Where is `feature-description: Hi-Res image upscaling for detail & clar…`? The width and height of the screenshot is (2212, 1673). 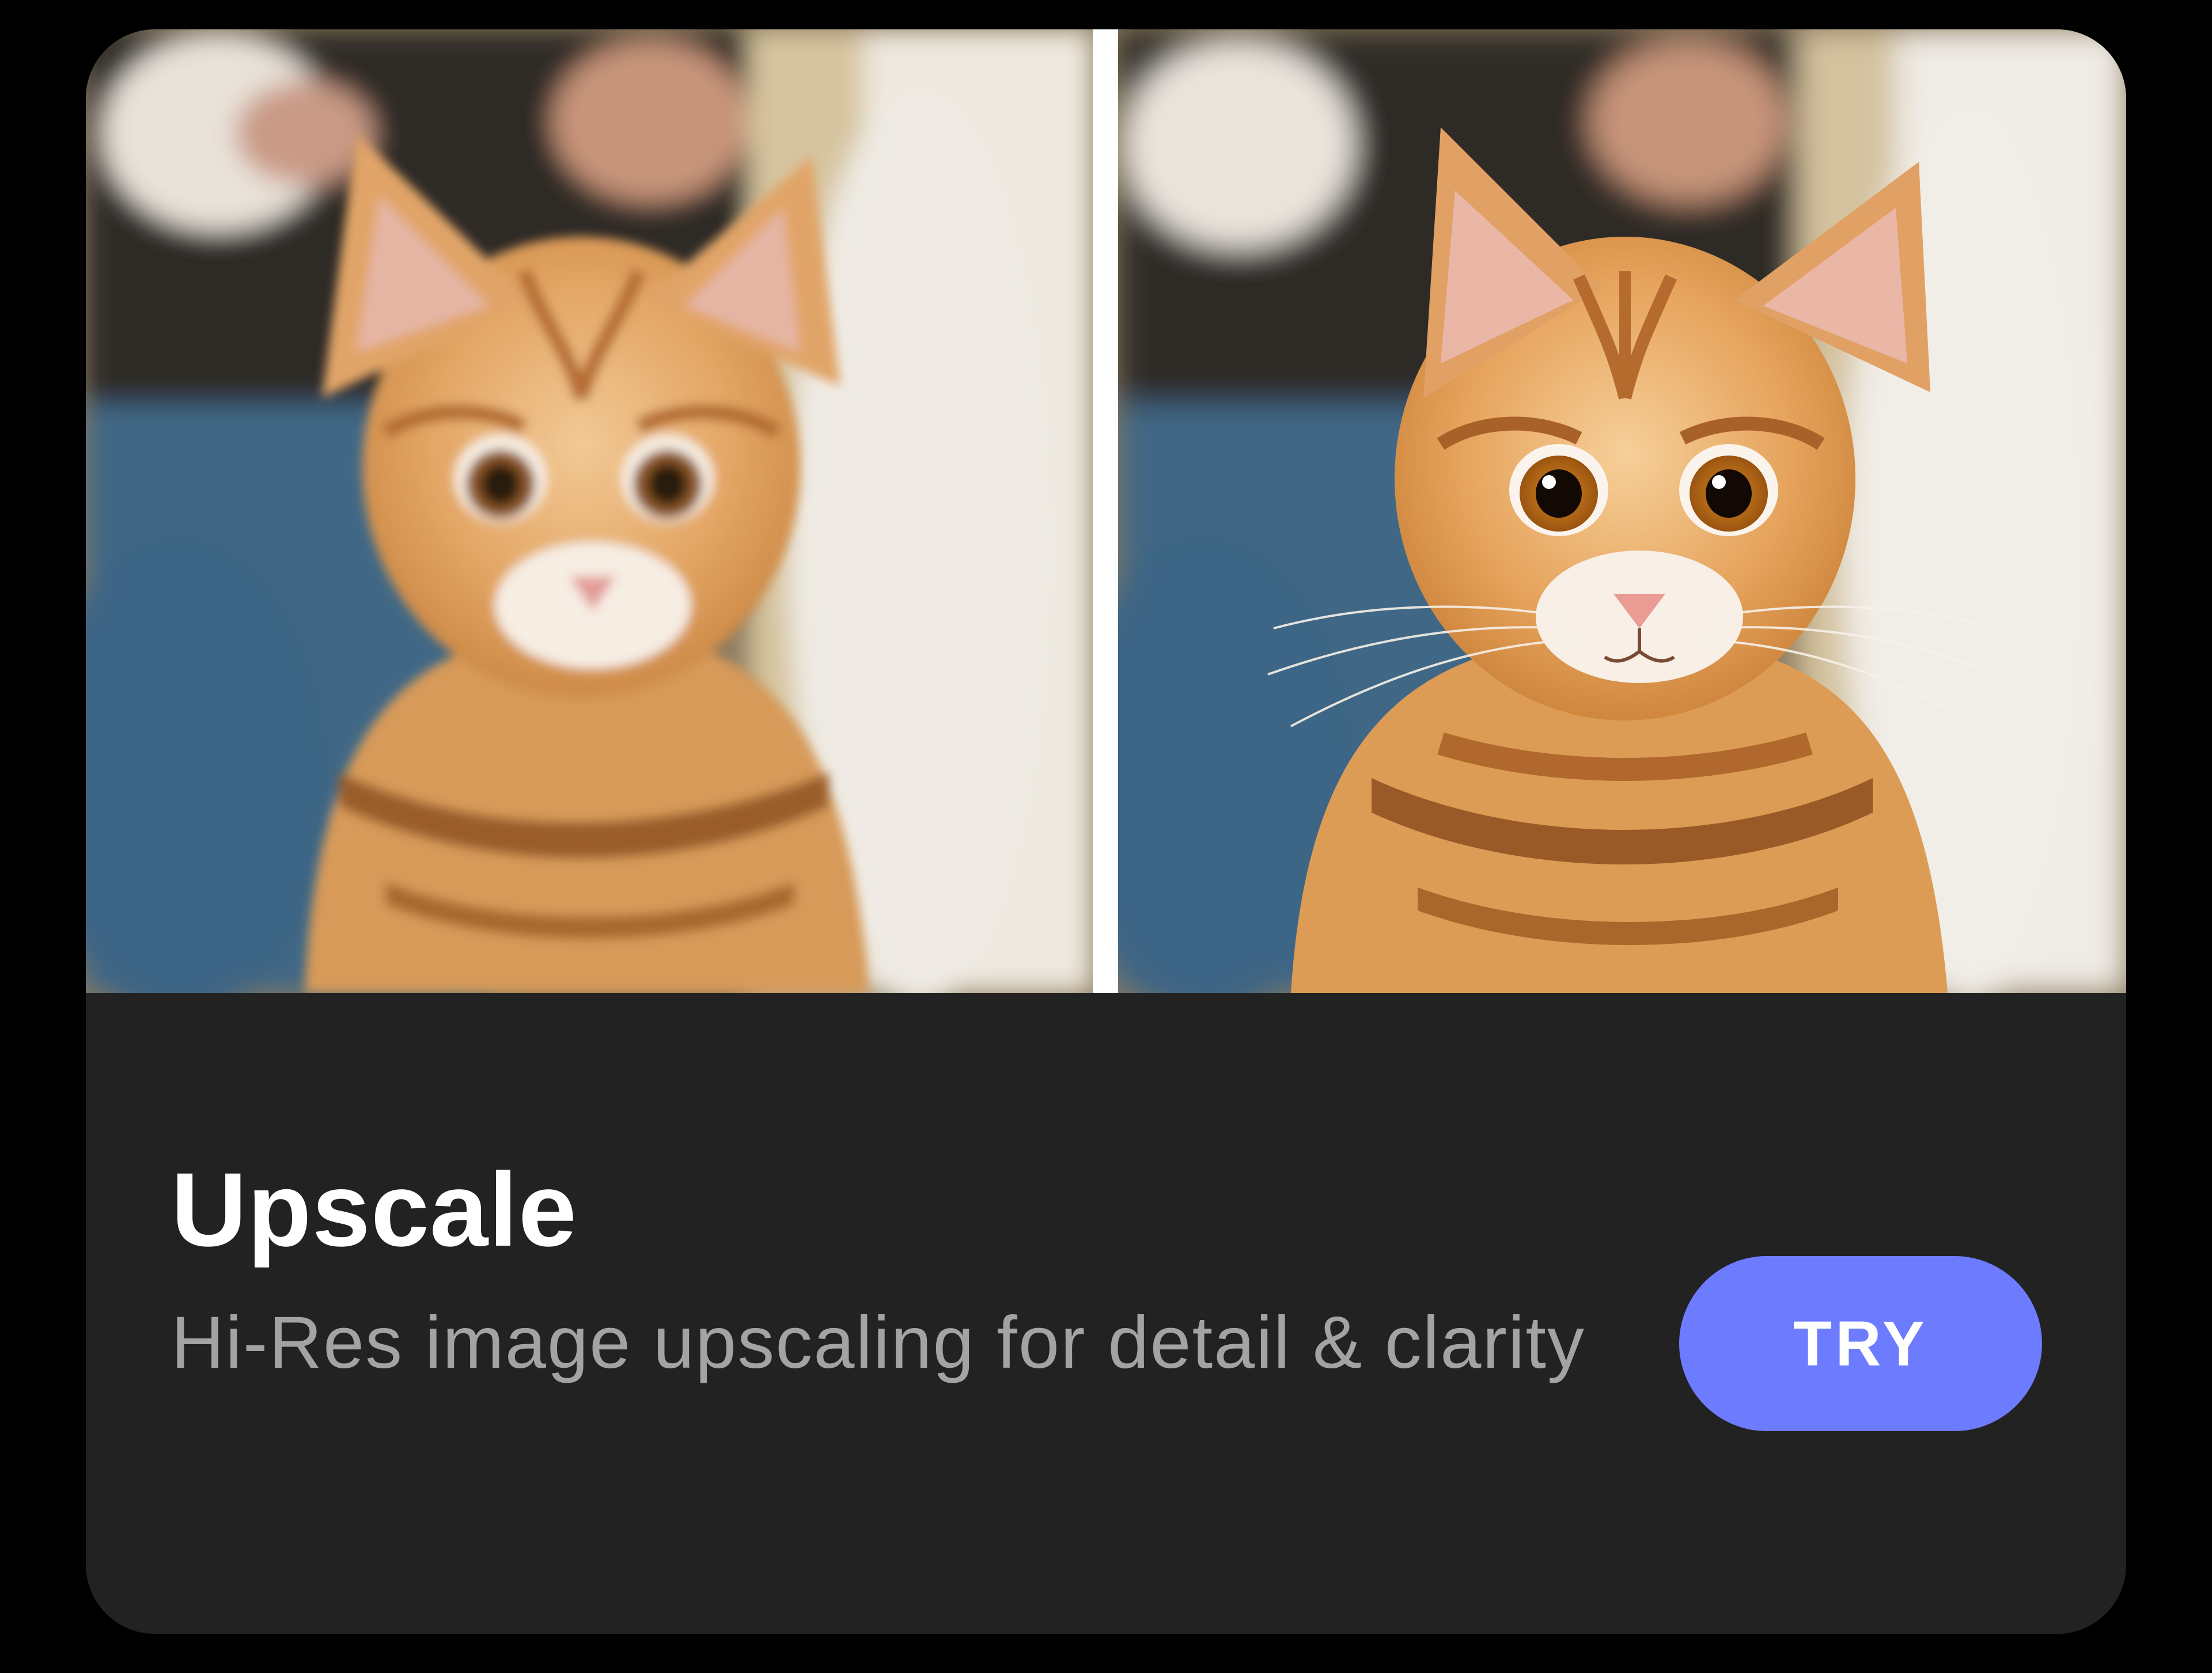
feature-description: Hi-Res image upscaling for detail & clar… is located at coordinates (878, 1343).